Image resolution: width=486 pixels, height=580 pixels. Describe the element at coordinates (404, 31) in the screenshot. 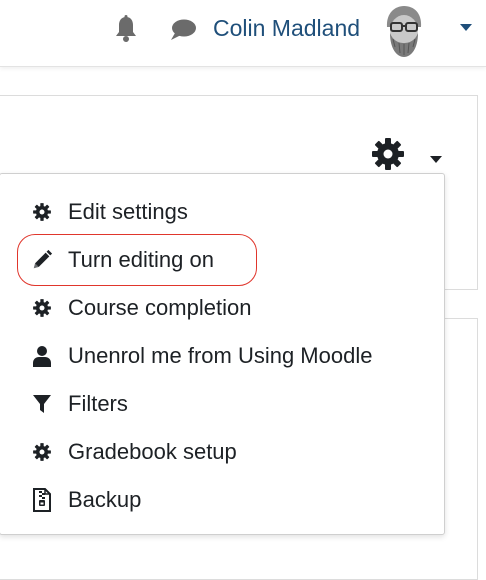

I see `avatar` at that location.